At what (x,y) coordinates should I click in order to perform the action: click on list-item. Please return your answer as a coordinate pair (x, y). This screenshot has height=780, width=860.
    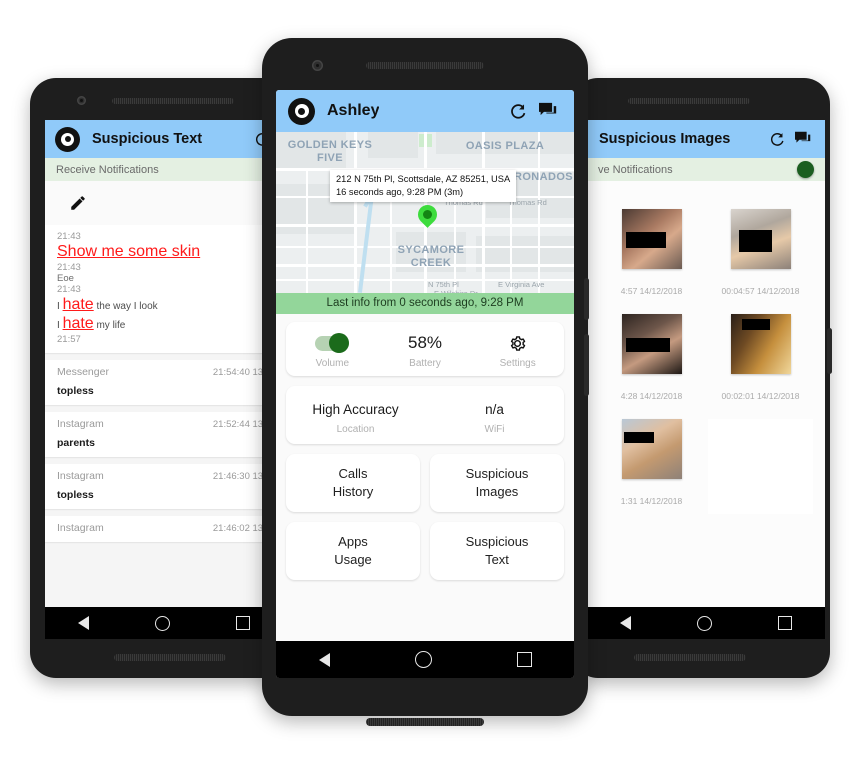
    Looking at the image, I should click on (760, 475).